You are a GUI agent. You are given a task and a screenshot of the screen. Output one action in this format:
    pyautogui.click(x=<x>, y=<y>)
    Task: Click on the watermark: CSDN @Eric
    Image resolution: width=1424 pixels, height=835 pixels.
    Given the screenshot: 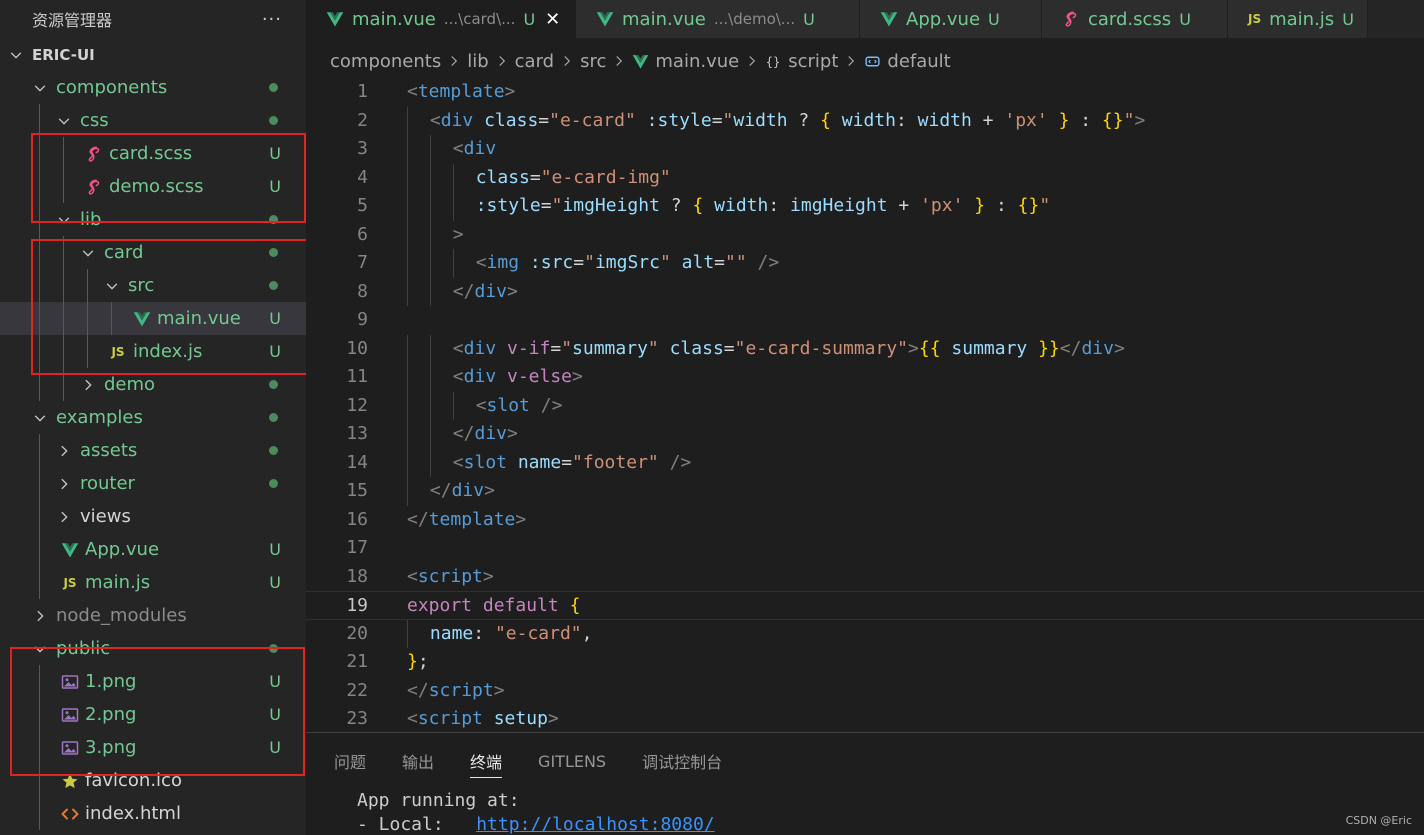 What is the action you would take?
    pyautogui.click(x=1378, y=820)
    